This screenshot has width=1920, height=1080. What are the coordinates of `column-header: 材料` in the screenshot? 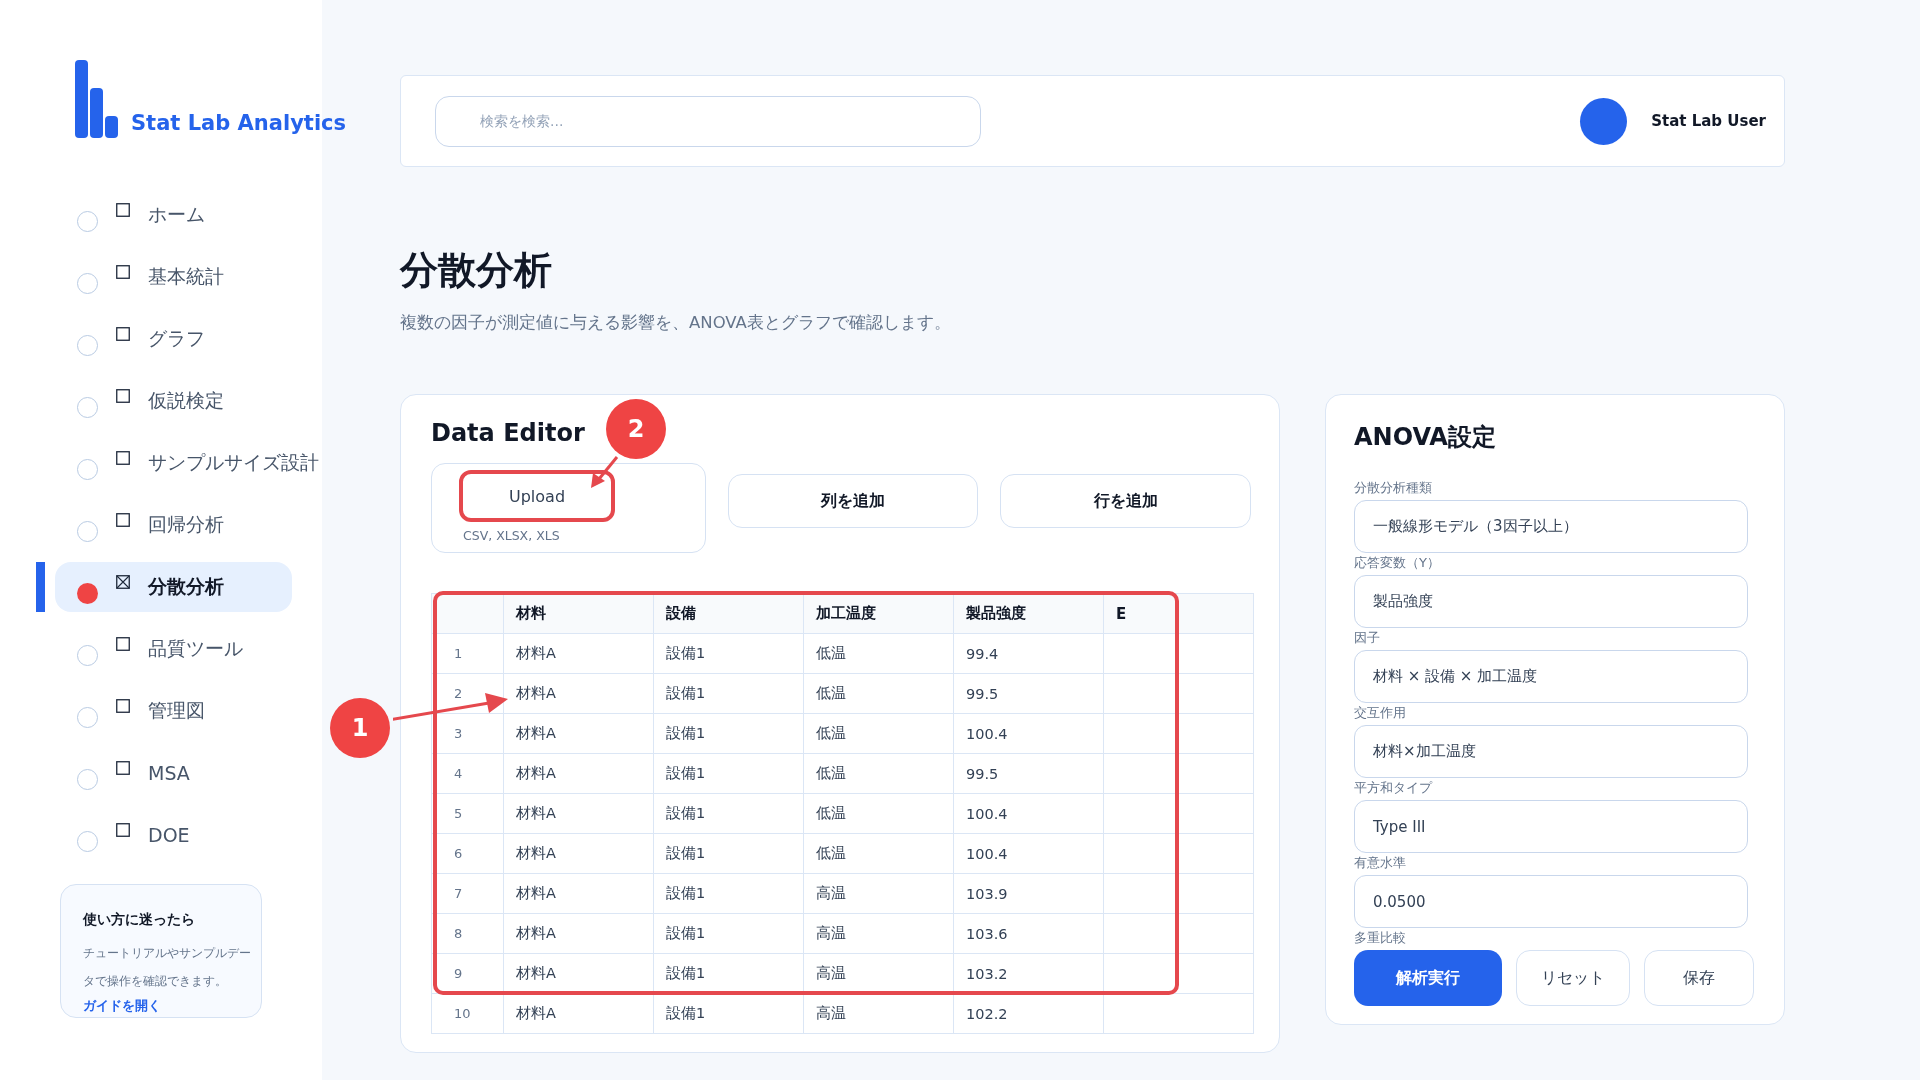 It's located at (578, 613).